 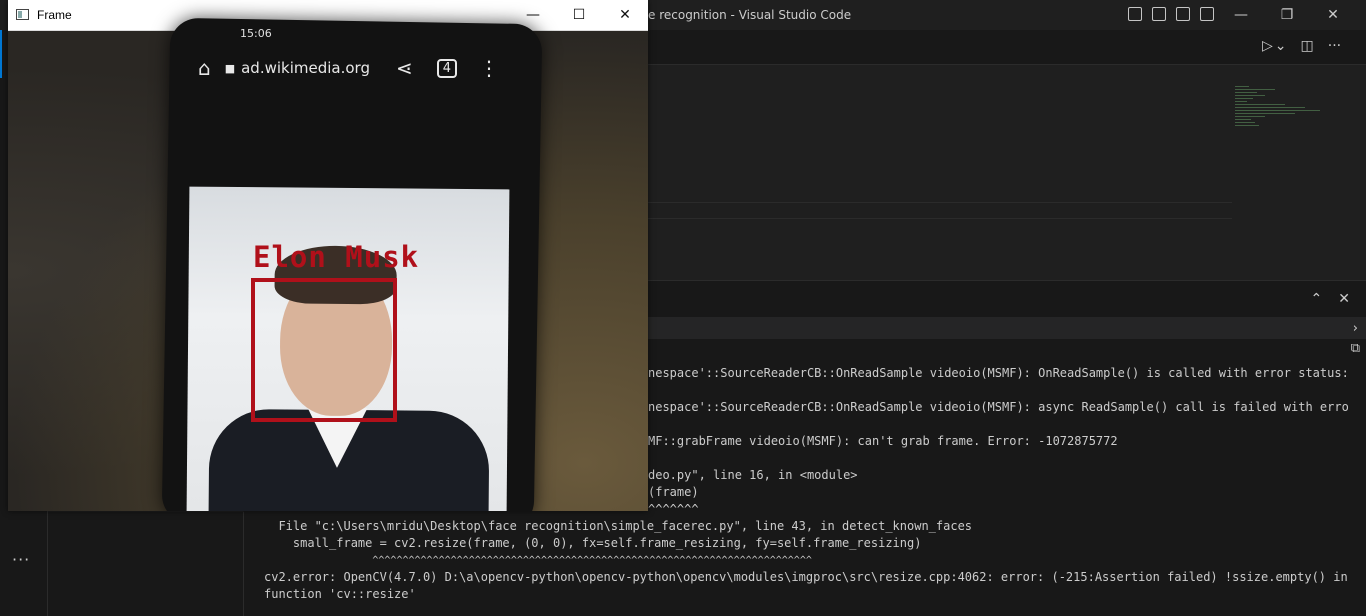 I want to click on frame-window-controls: — ☐ ✕, so click(x=579, y=15).